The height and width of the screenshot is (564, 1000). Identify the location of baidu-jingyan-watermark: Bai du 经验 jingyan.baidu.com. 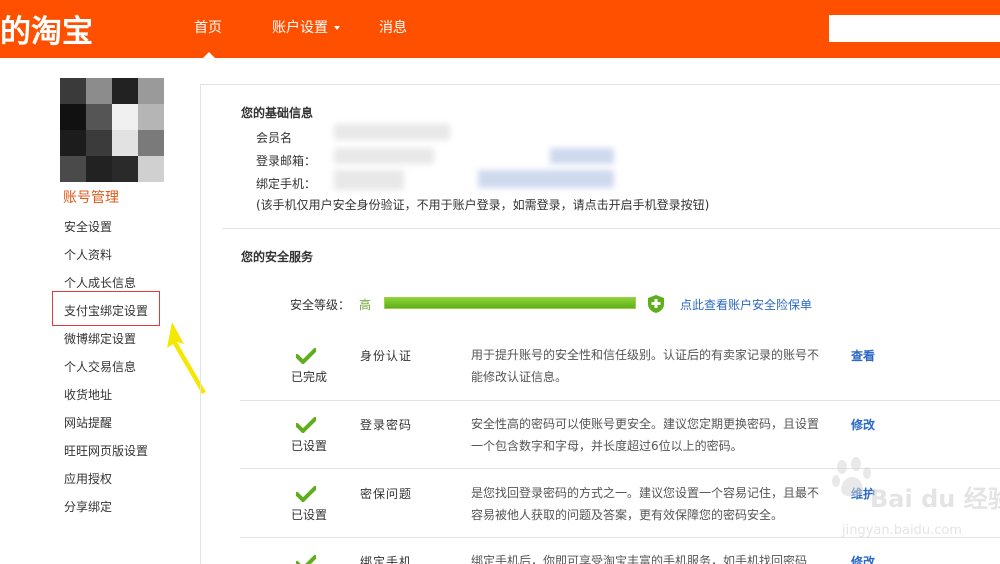
(914, 500).